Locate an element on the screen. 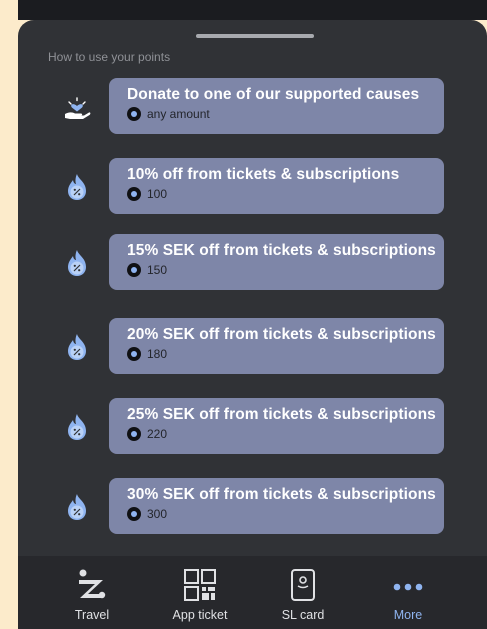  nav-label: SL card is located at coordinates (303, 615).